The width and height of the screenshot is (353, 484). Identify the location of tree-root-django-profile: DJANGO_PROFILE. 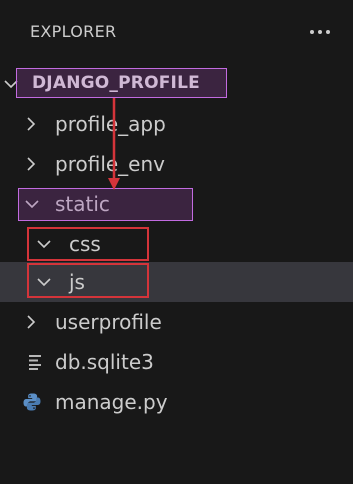
(176, 83).